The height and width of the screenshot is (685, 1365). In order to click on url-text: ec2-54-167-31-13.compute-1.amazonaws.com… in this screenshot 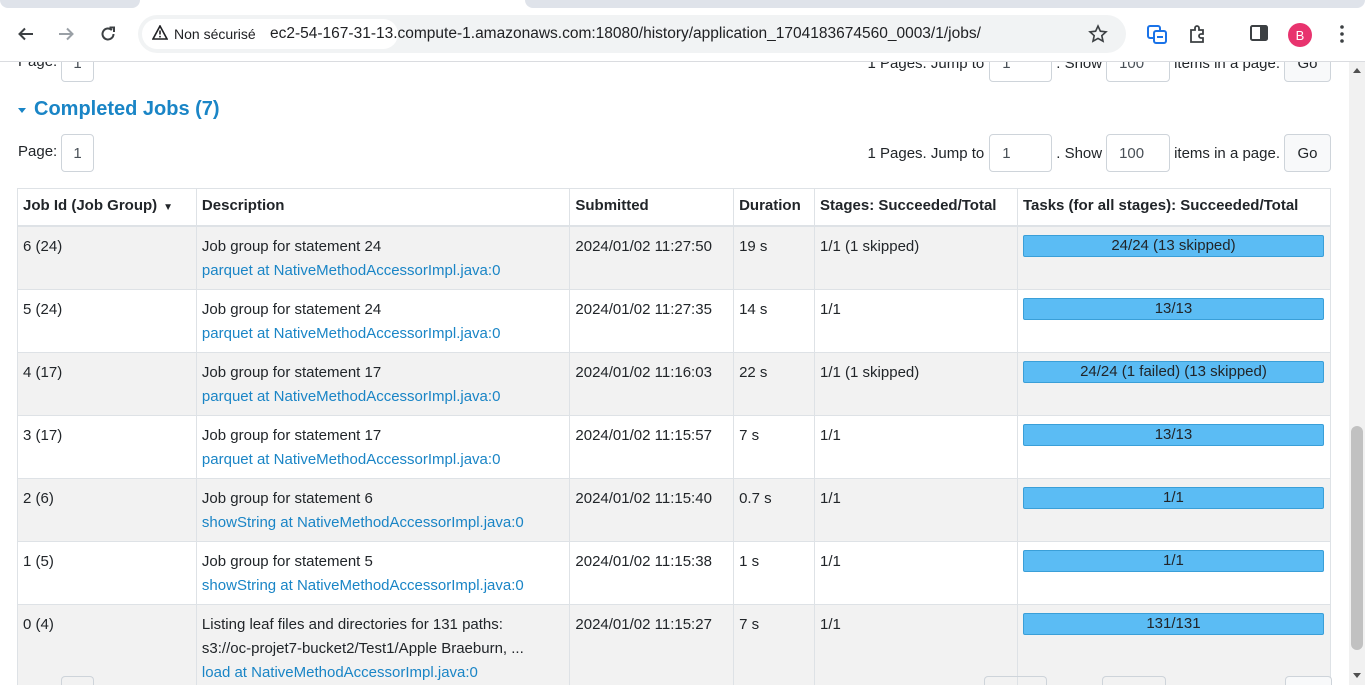, I will do `click(625, 34)`.